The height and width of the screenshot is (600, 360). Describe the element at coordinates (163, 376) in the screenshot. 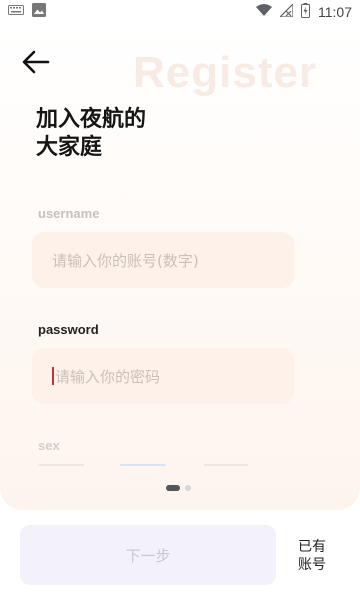

I see `password-input: 请输入你的密码` at that location.